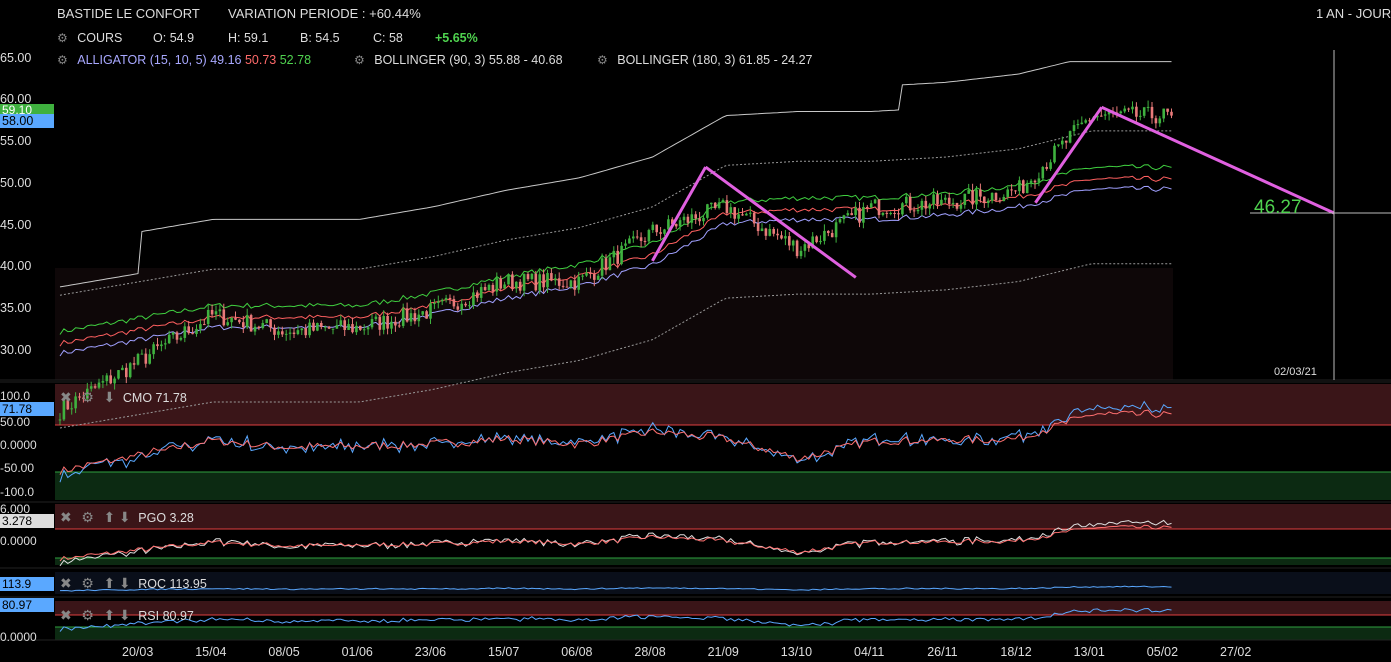 The height and width of the screenshot is (662, 1391). Describe the element at coordinates (1016, 652) in the screenshot. I see `x-tick-label: 18/12` at that location.